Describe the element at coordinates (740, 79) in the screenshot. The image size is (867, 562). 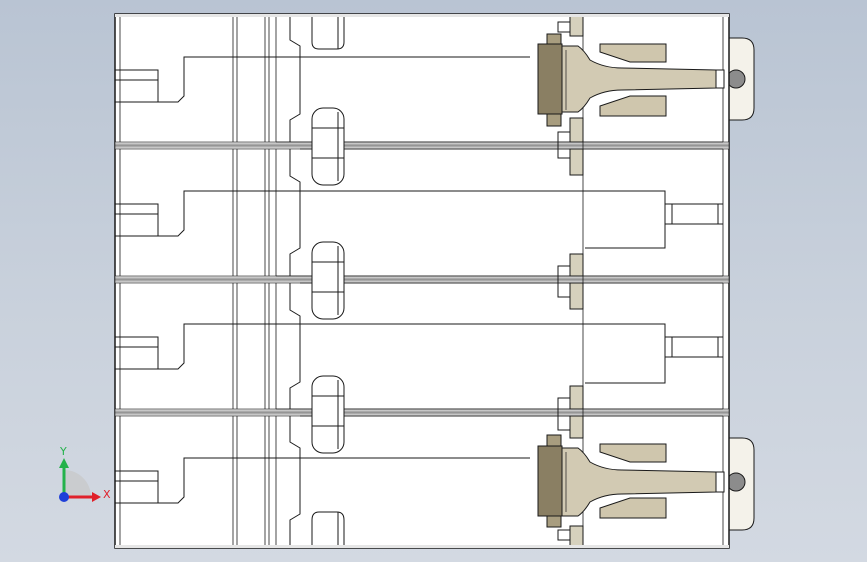
I see `right-tab-top` at that location.